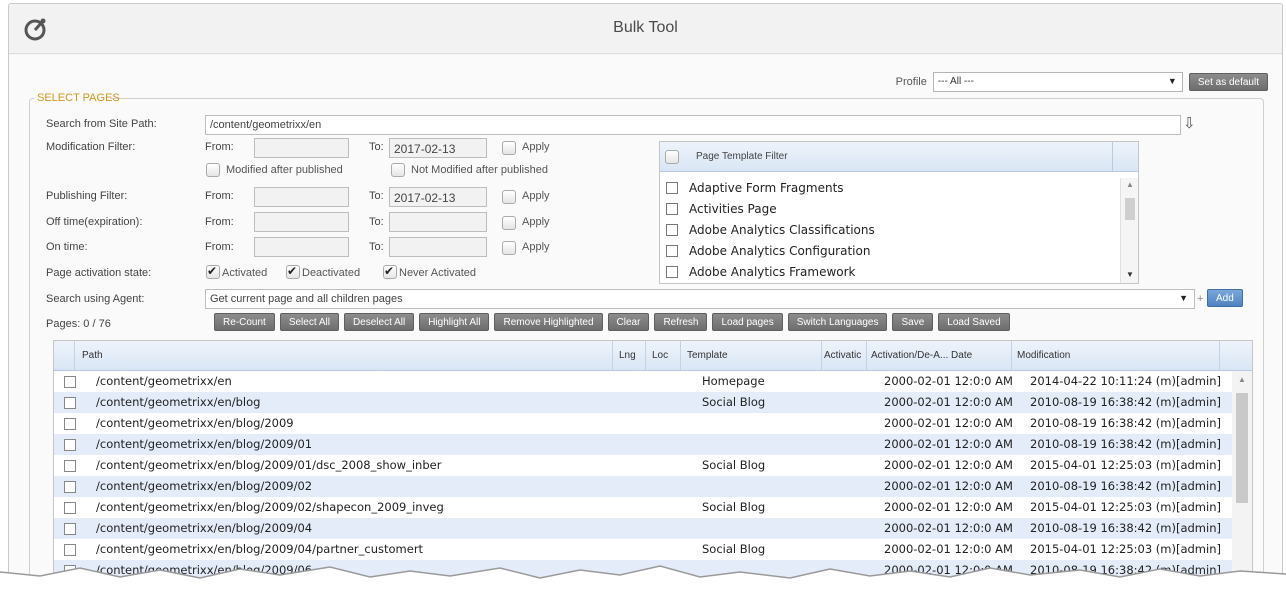 The width and height of the screenshot is (1286, 590). What do you see at coordinates (693, 125) in the screenshot?
I see `site-path-input: /content/geometrixx/en` at bounding box center [693, 125].